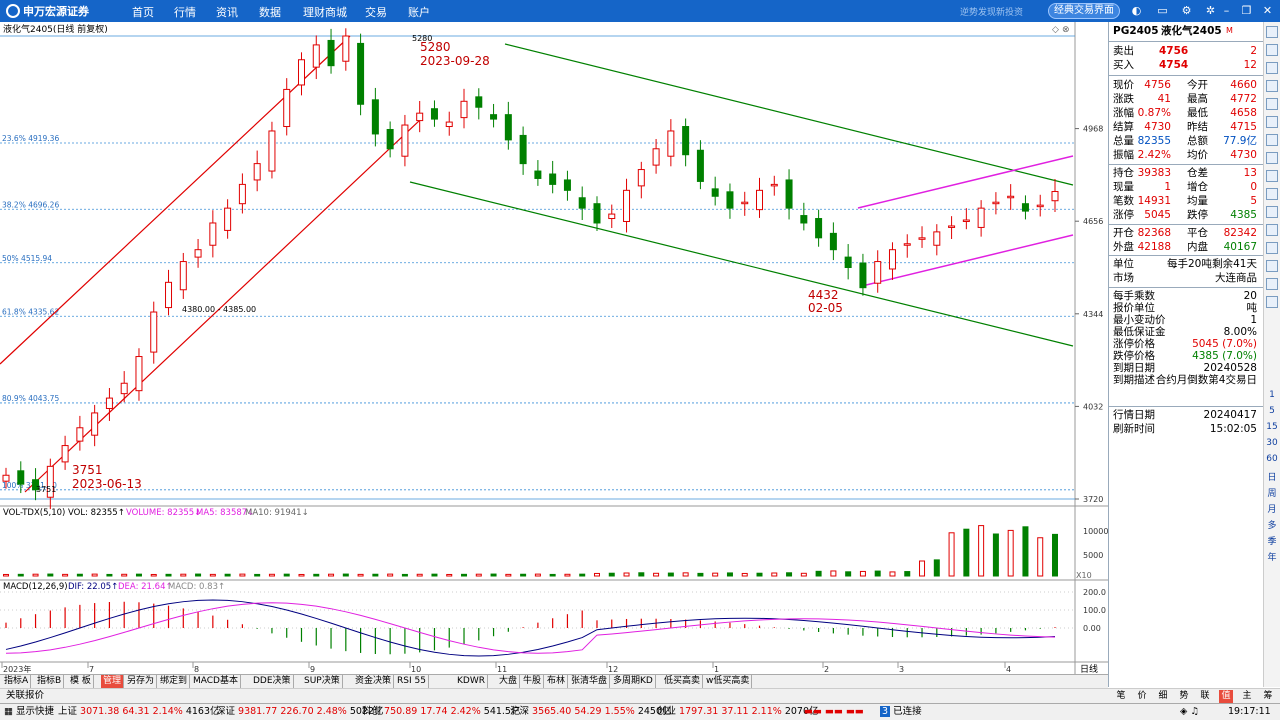 This screenshot has width=1280, height=720. Describe the element at coordinates (325, 12) in the screenshot. I see `nav-wealth-mall: 理财商城` at that location.